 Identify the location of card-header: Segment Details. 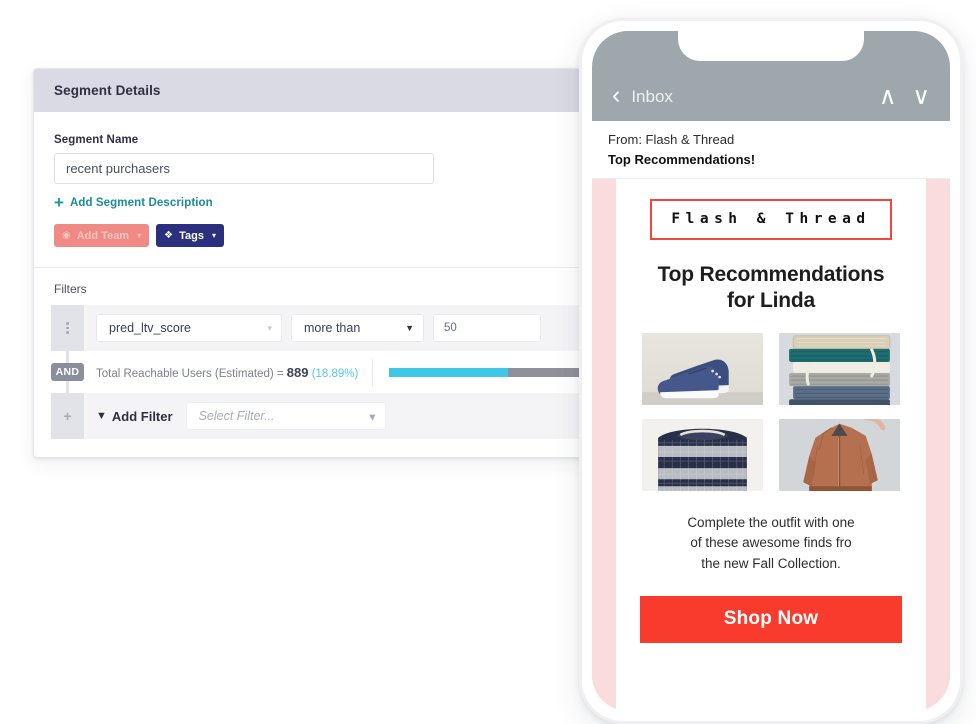
(354, 90).